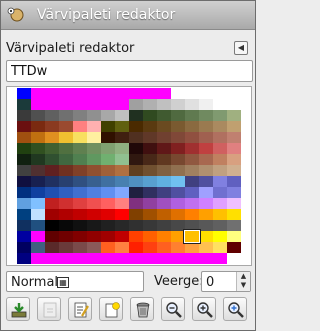  I want to click on columns-spinbutton: 0 ▲ ▼, so click(226, 281).